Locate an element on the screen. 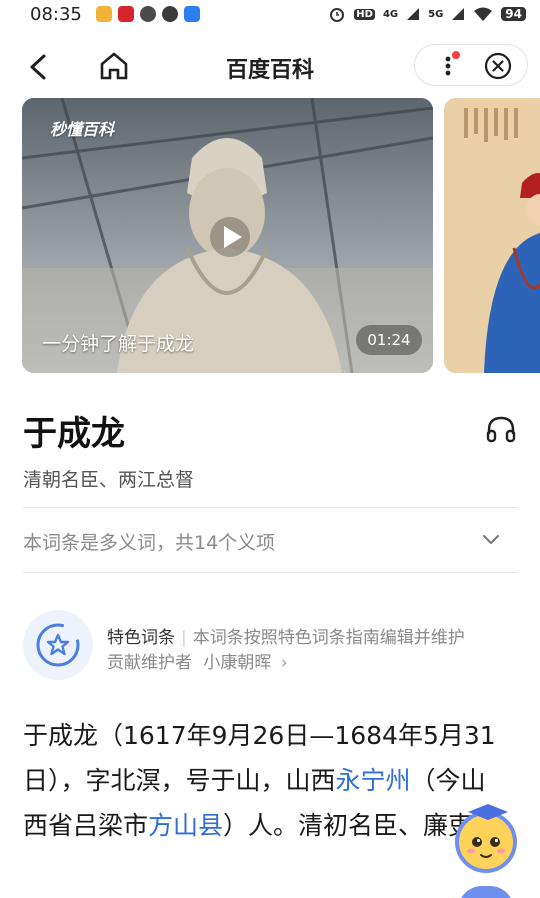  portrait-thumbnail is located at coordinates (492, 235).